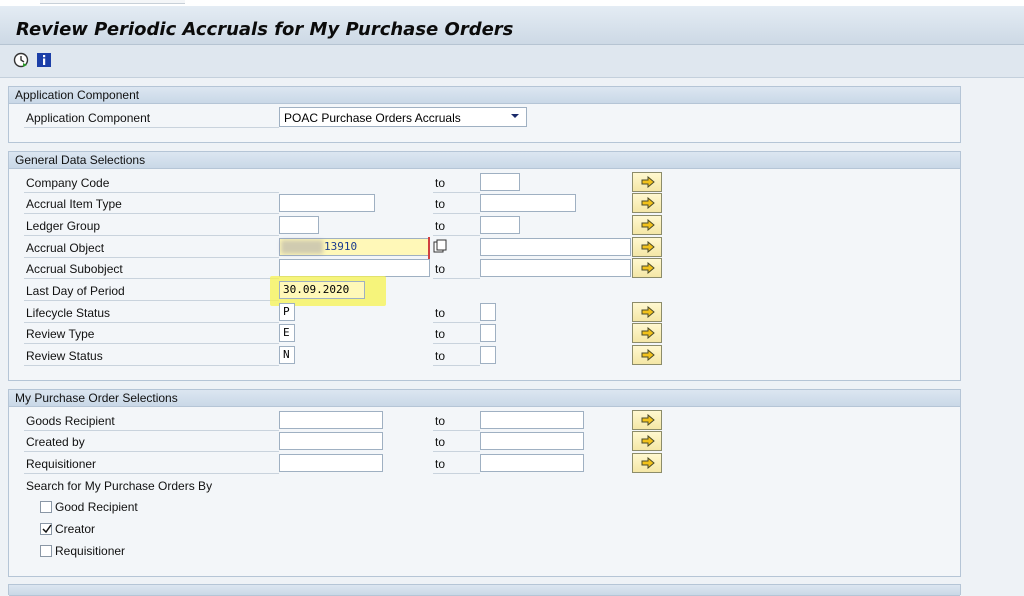 The image size is (1024, 596). What do you see at coordinates (119, 486) in the screenshot?
I see `label-search-for-my-purchase-orders-by: Search for My Purchase Orders By` at bounding box center [119, 486].